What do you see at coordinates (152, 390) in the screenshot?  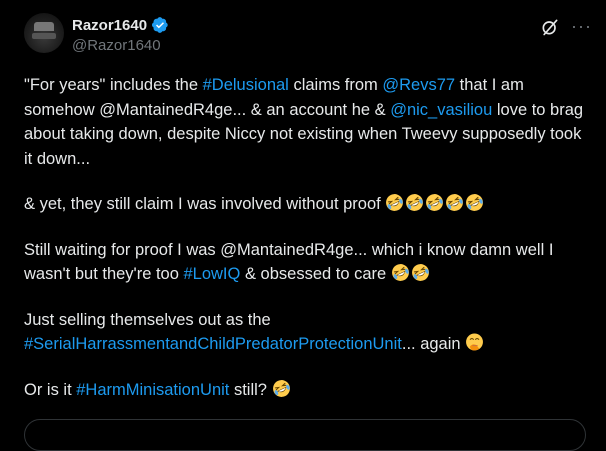 I see `hashtag-link: #HarmMinisationUnit` at bounding box center [152, 390].